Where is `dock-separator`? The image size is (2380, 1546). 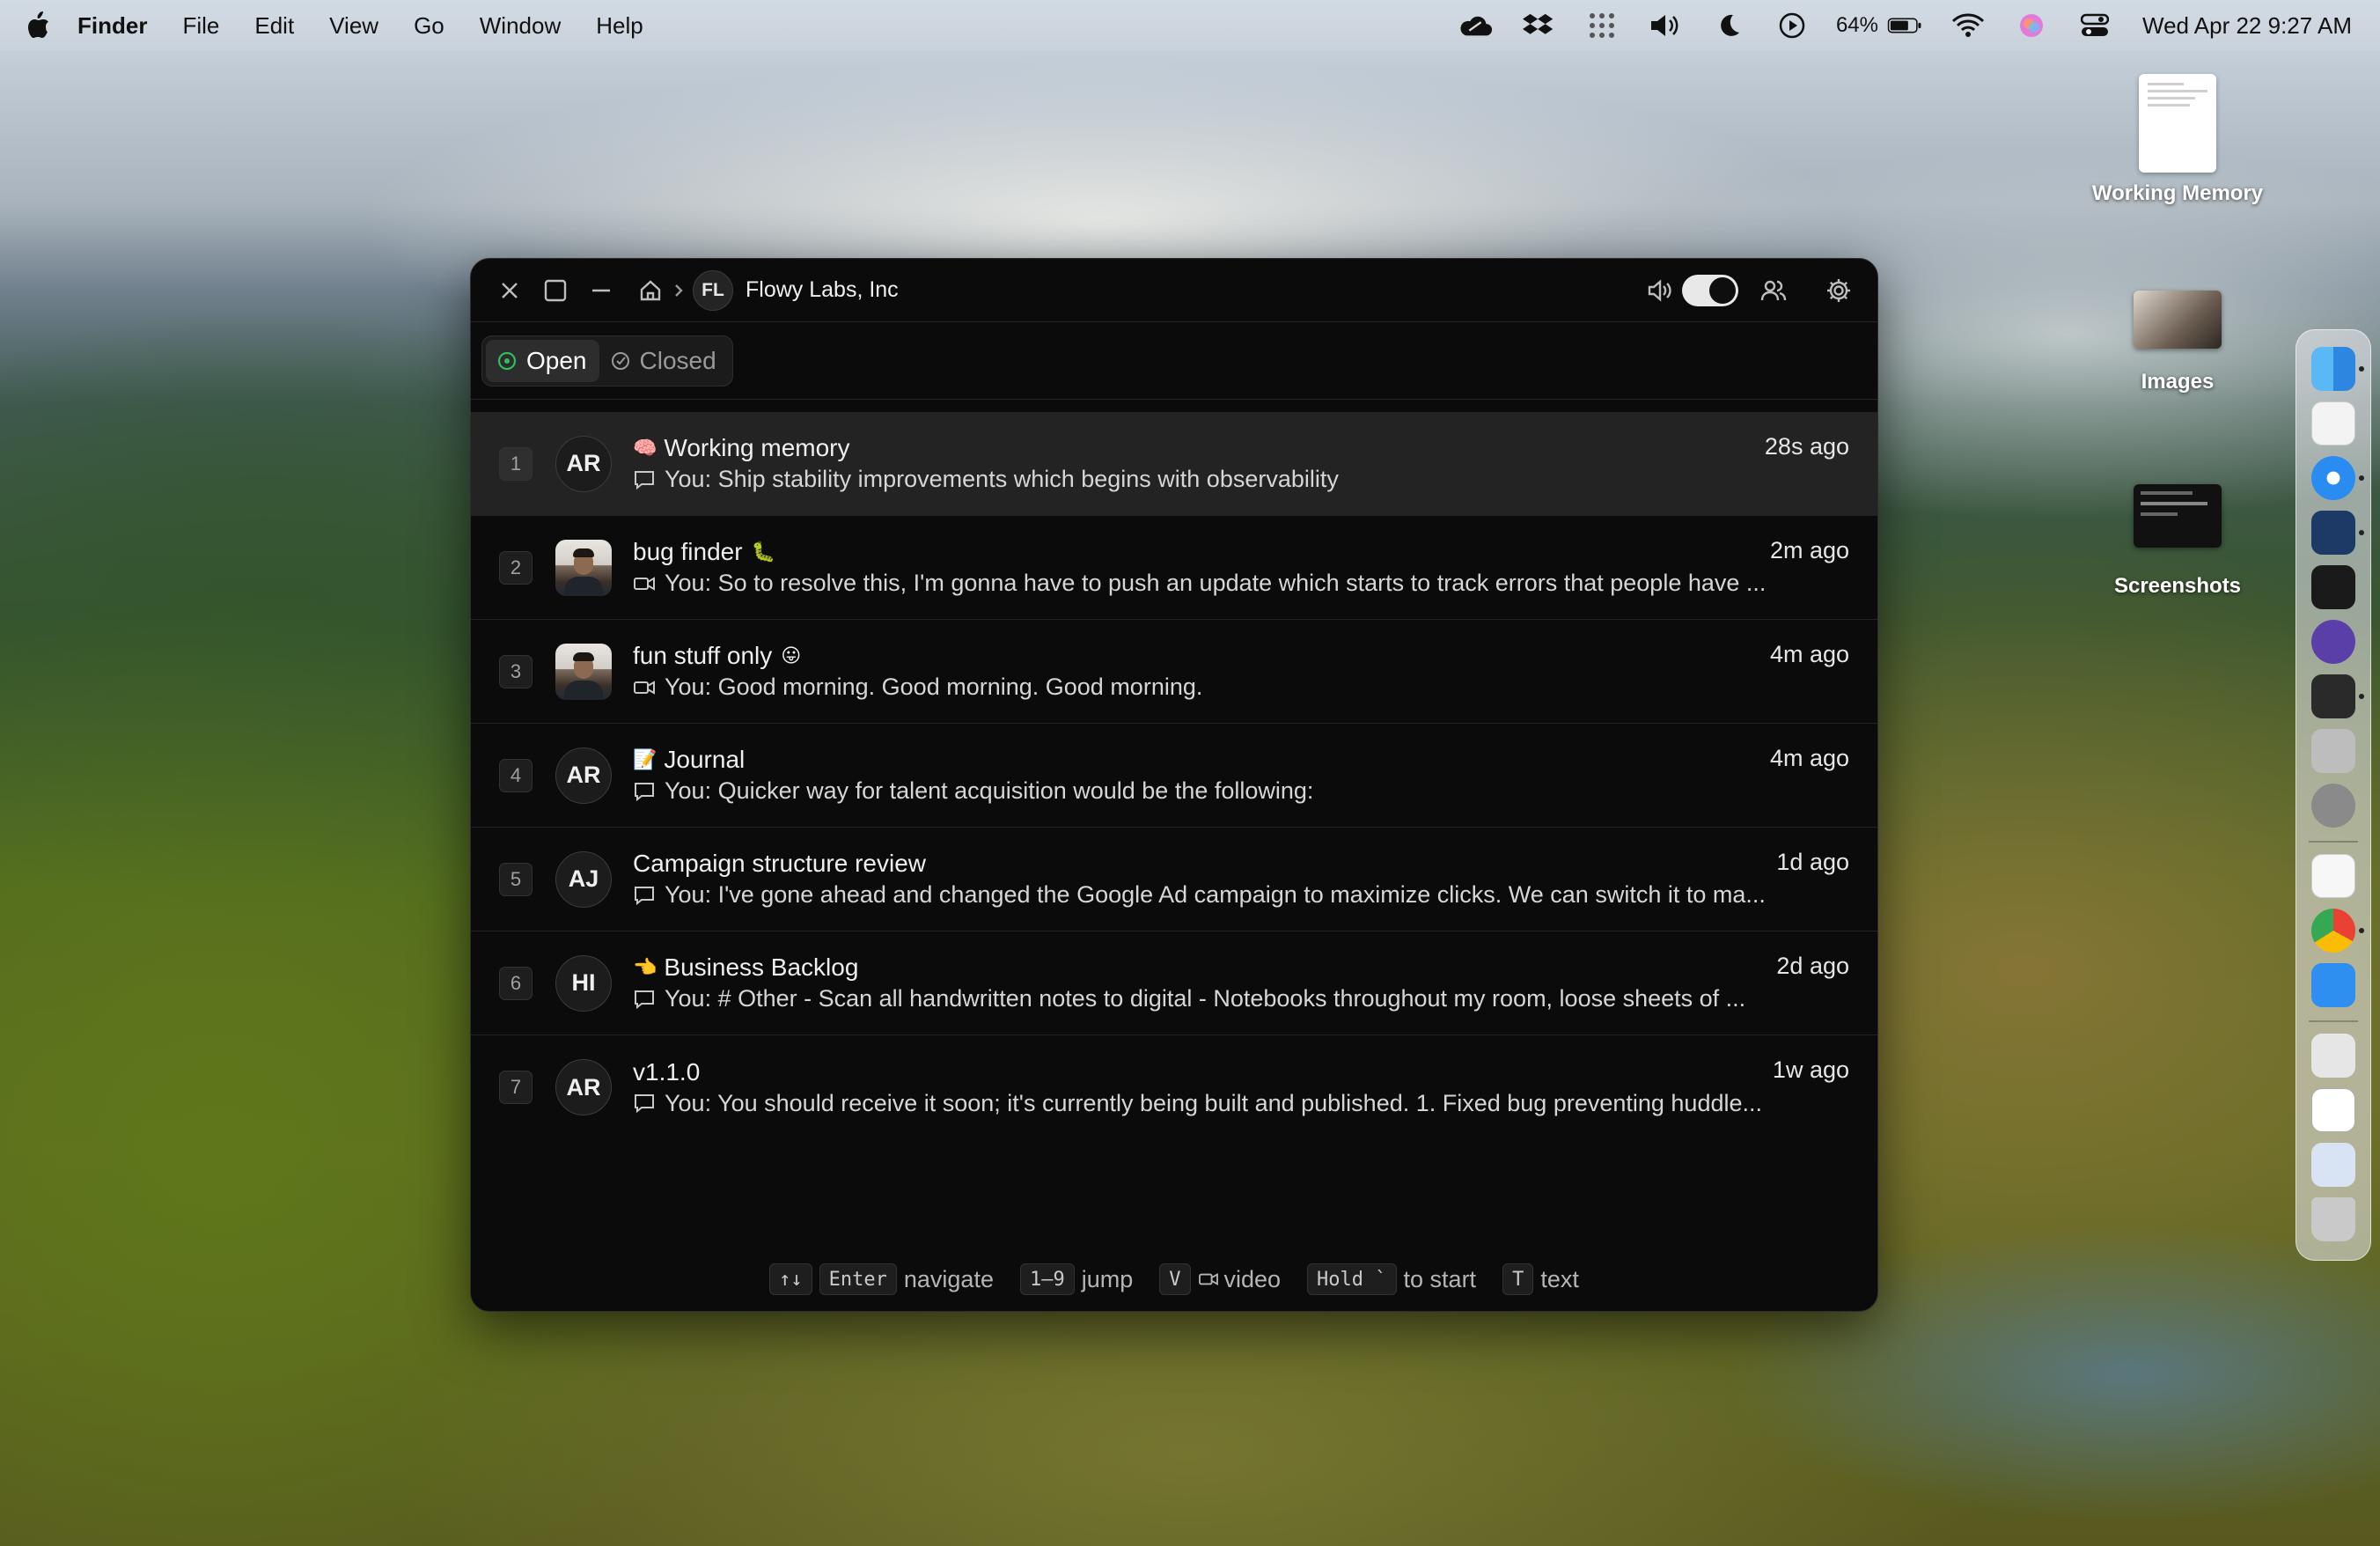 dock-separator is located at coordinates (2333, 842).